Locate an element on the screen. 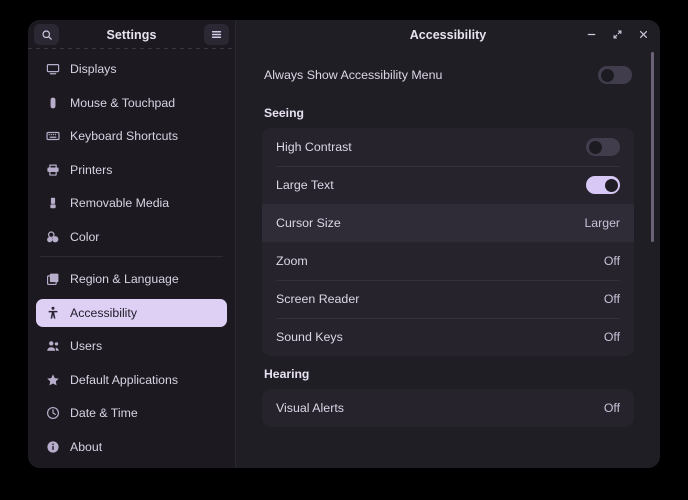  setting-row-sound-keys: Sound Keys Off is located at coordinates (448, 337).